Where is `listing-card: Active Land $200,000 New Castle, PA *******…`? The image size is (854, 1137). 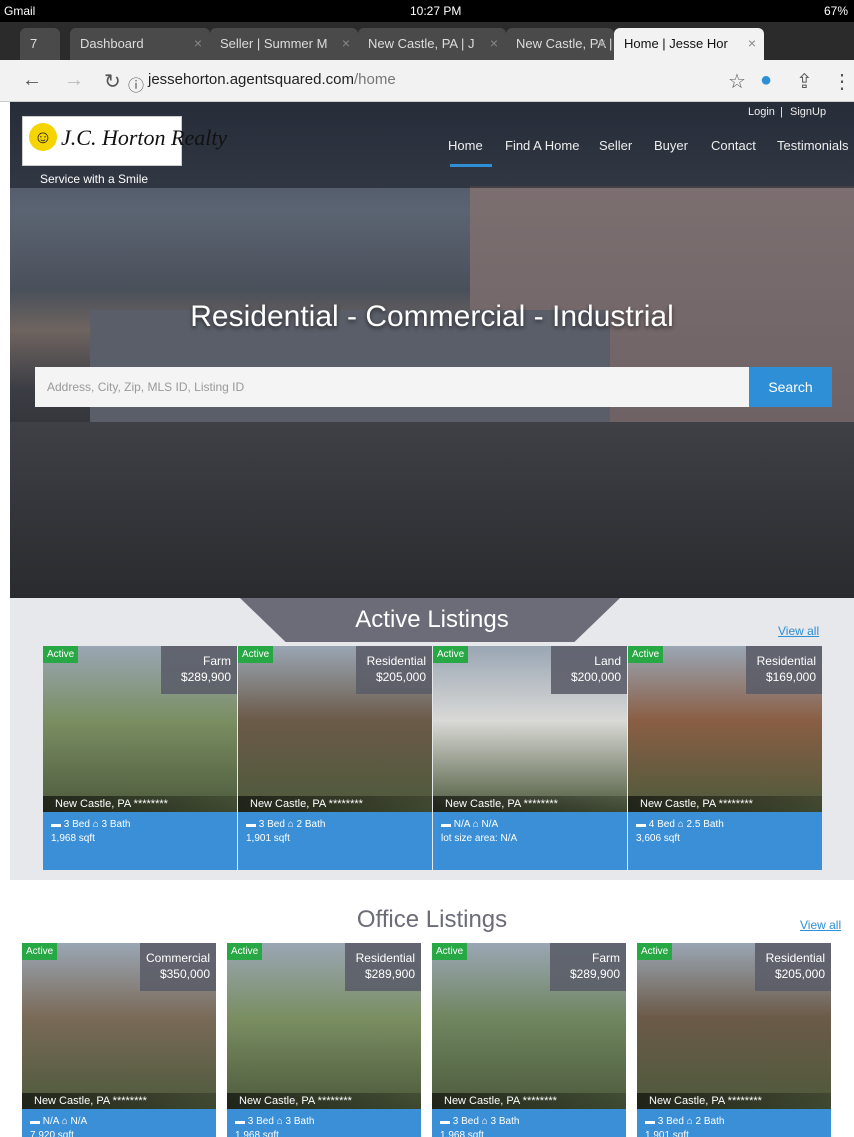 listing-card: Active Land $200,000 New Castle, PA *******… is located at coordinates (530, 758).